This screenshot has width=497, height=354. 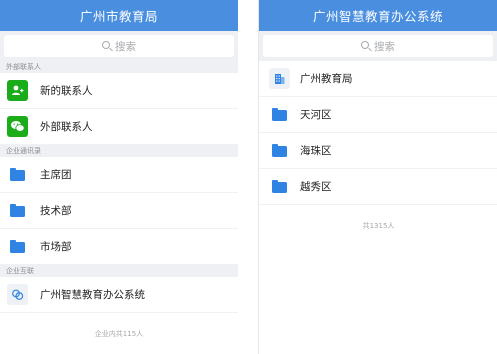 I want to click on list-item-new-contacts: 新的联系人, so click(x=119, y=91).